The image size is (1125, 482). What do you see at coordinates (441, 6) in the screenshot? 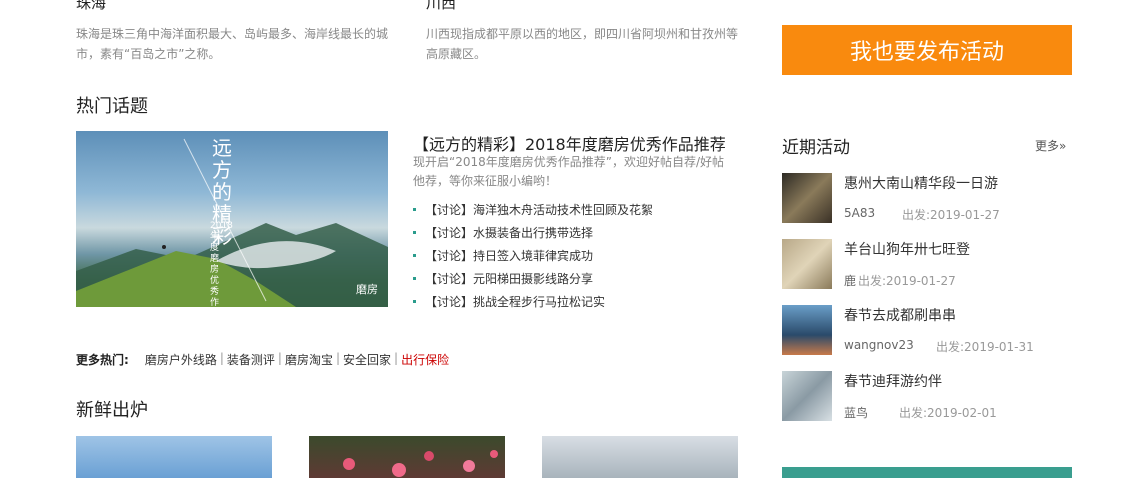
I see `destination-title-chuanxi: 川西` at bounding box center [441, 6].